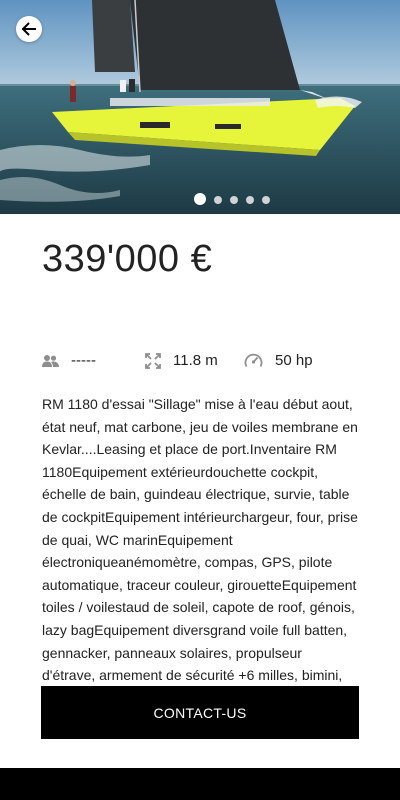  What do you see at coordinates (50, 360) in the screenshot?
I see `people-icon` at bounding box center [50, 360].